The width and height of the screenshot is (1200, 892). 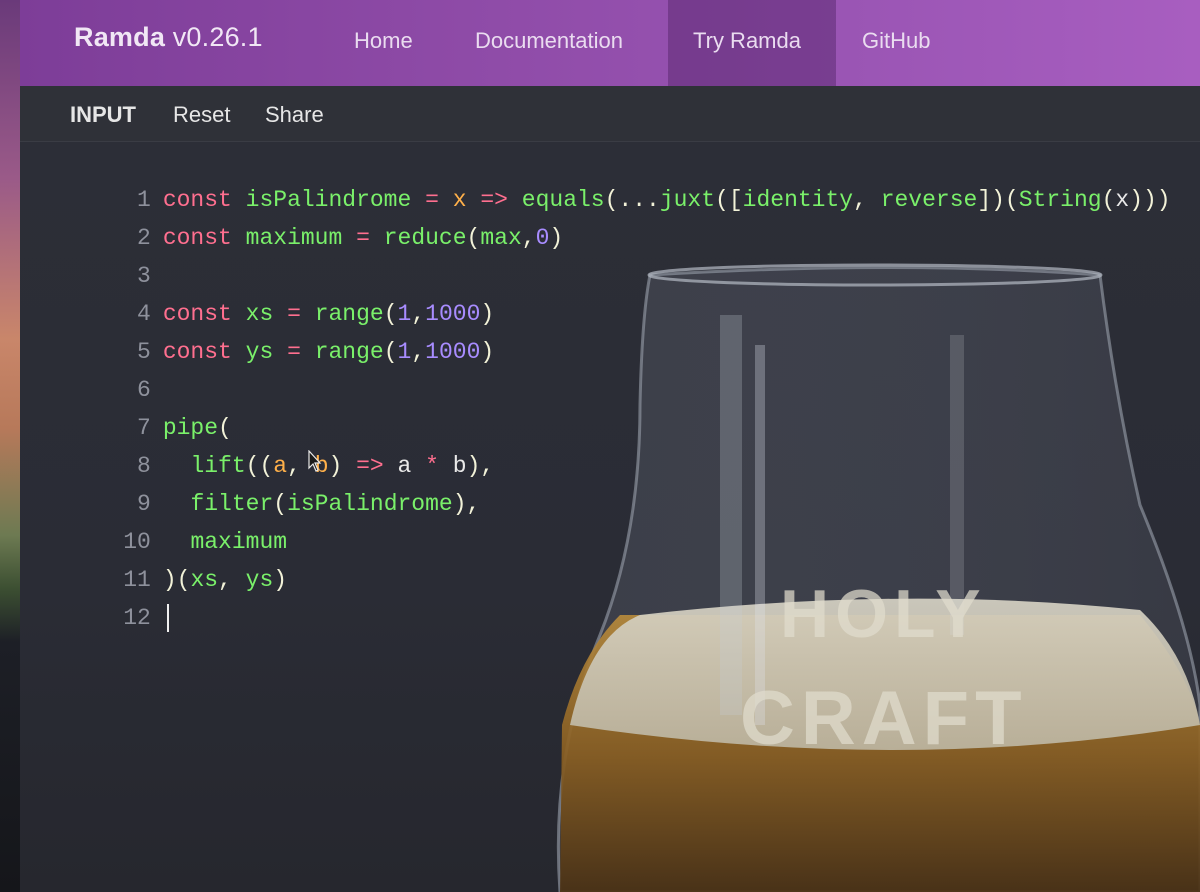 What do you see at coordinates (10, 446) in the screenshot?
I see `desktop-edge` at bounding box center [10, 446].